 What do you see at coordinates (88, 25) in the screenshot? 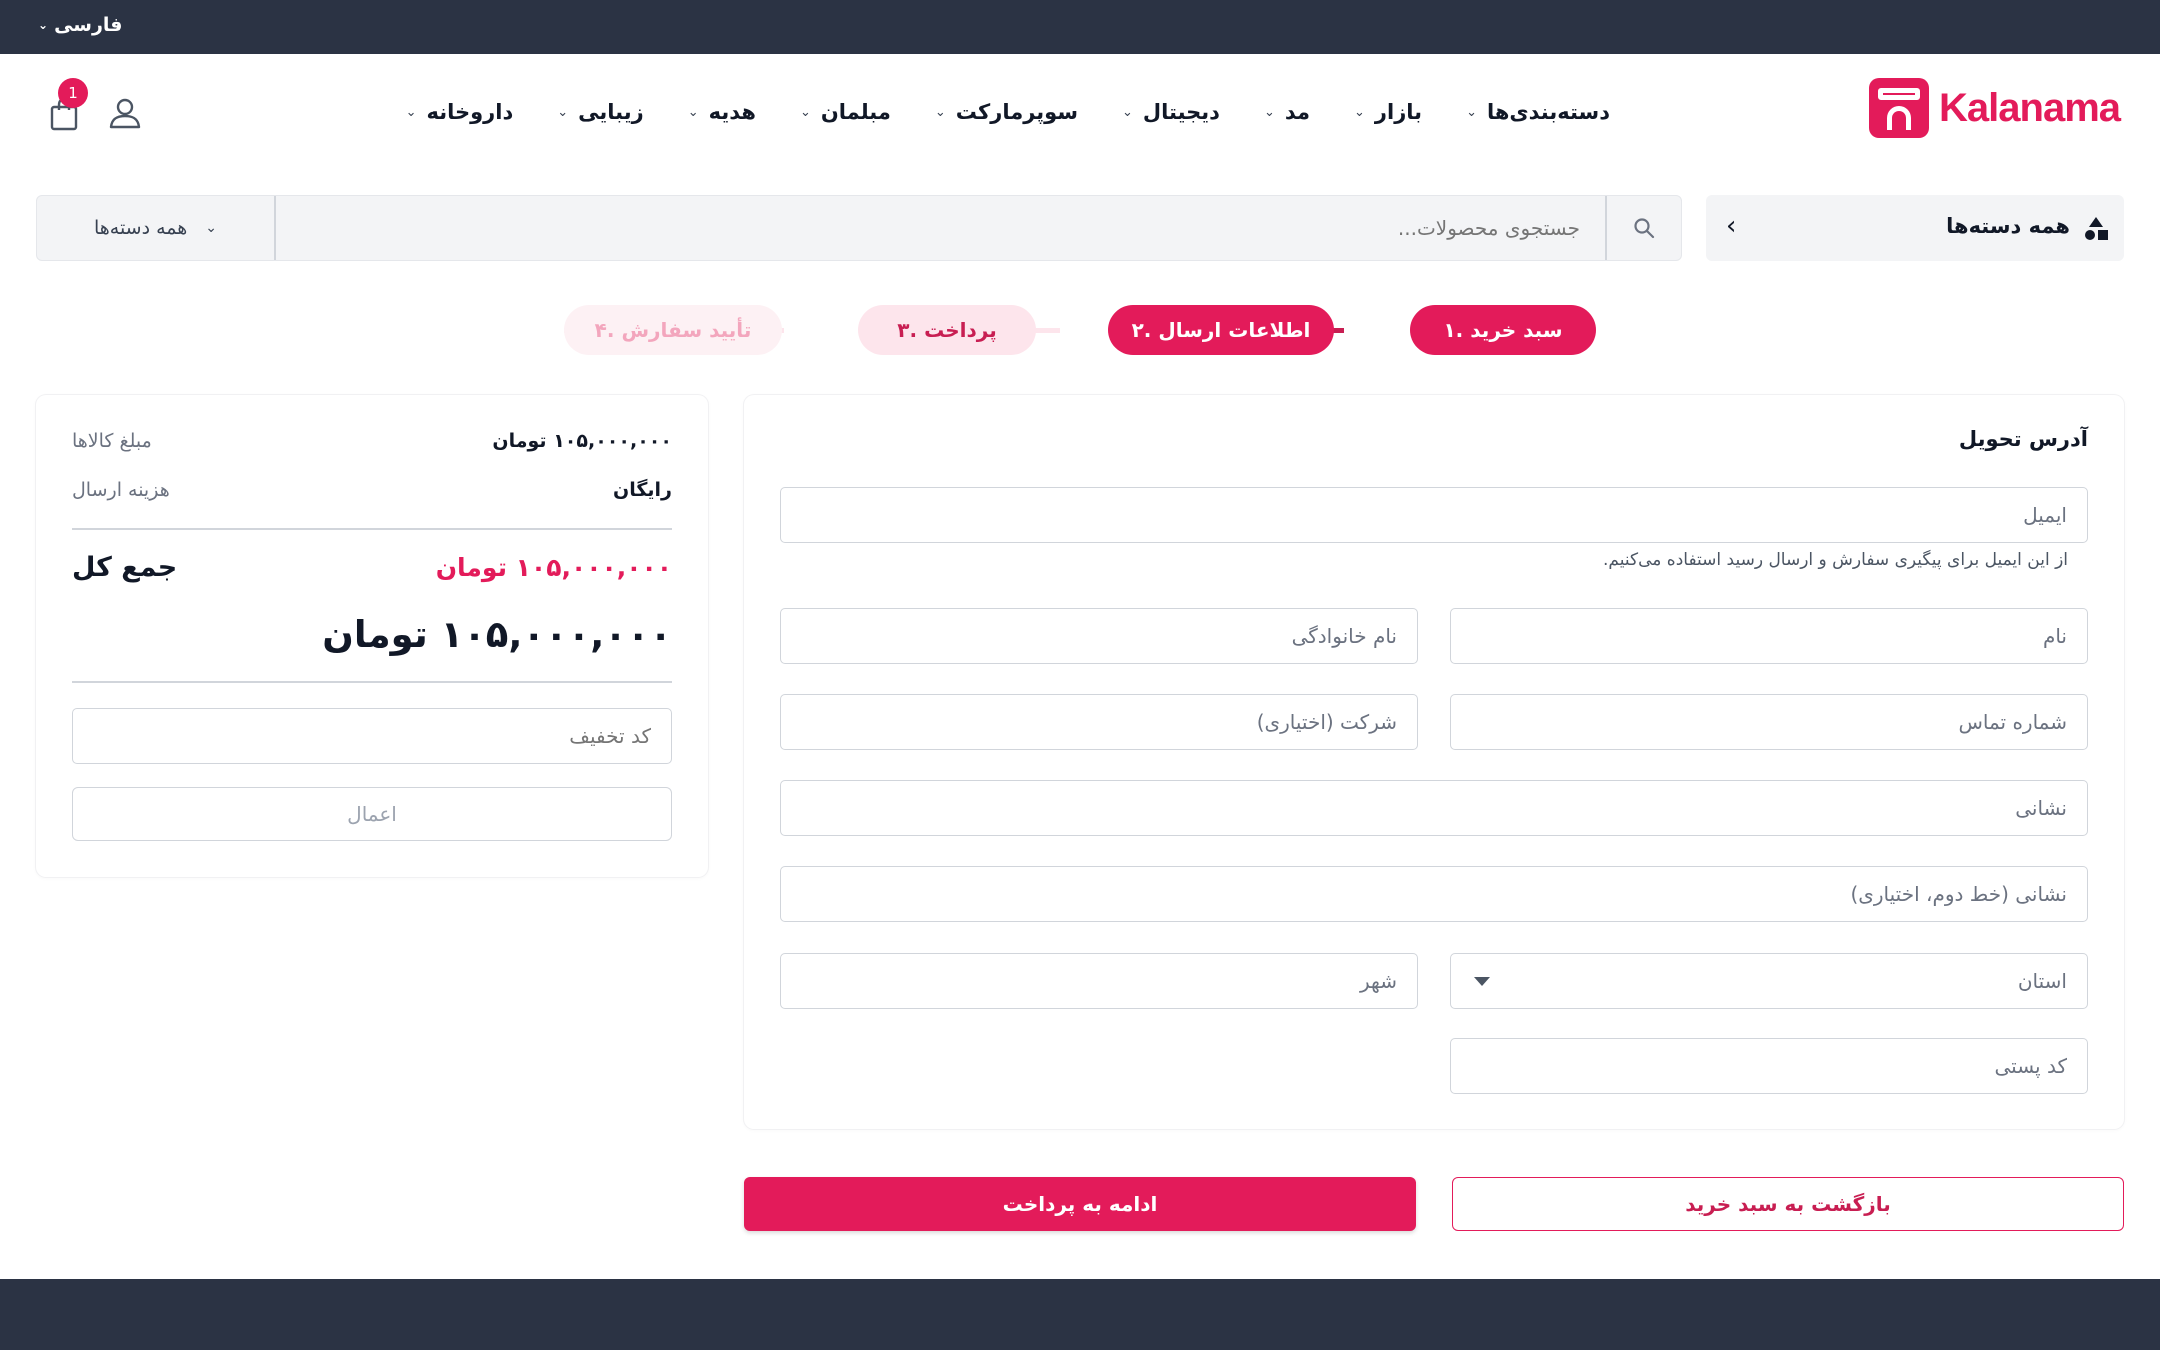
I see `language-label: فارسی` at bounding box center [88, 25].